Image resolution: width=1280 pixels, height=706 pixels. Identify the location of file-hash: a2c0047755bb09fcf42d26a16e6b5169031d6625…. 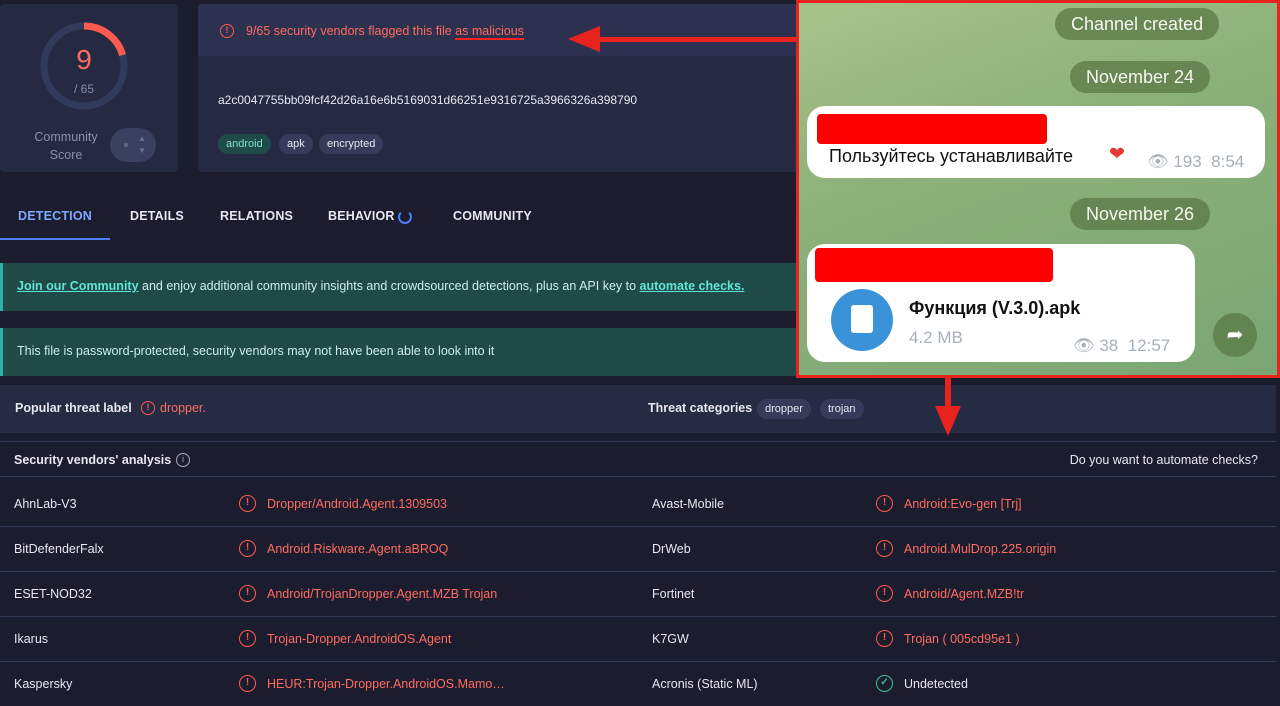
(427, 100).